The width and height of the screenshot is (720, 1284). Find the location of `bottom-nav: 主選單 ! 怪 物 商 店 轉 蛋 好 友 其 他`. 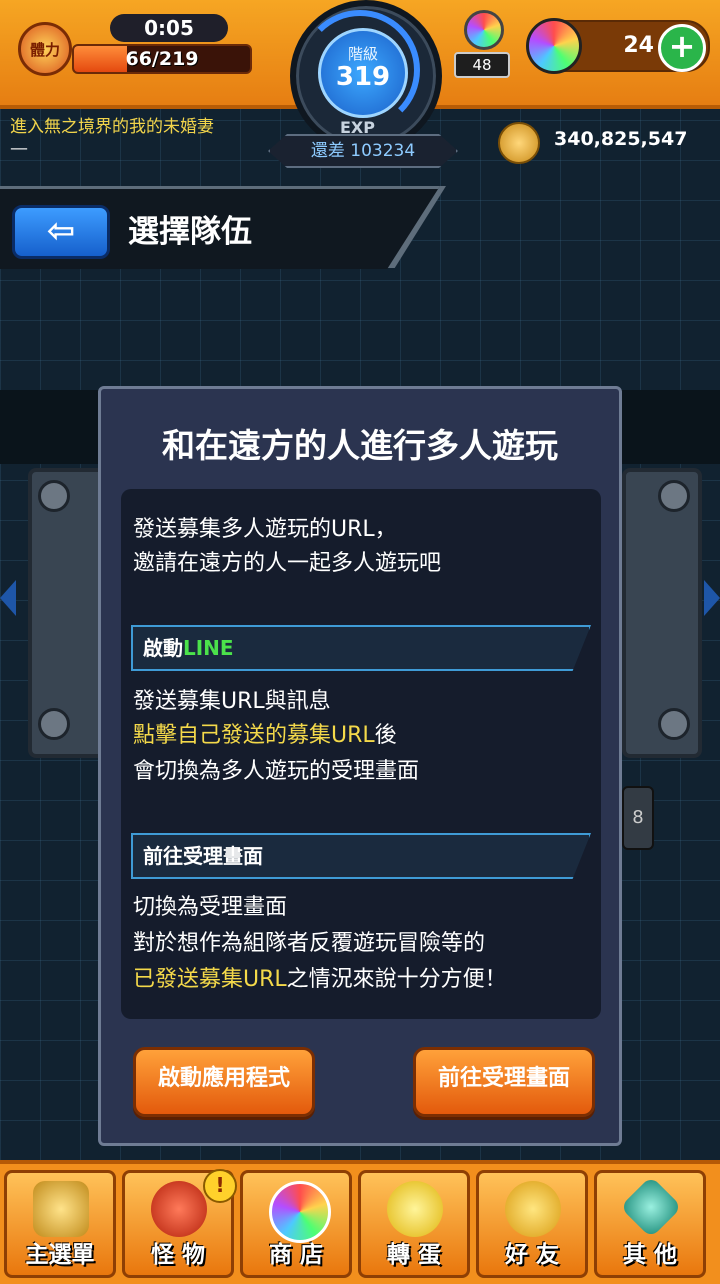

bottom-nav: 主選單 ! 怪 物 商 店 轉 蛋 好 友 其 他 is located at coordinates (360, 1222).